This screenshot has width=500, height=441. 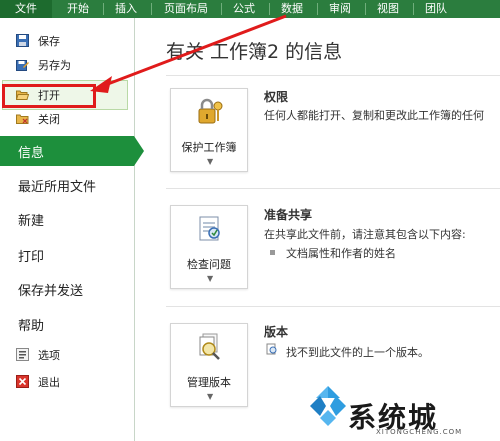 What do you see at coordinates (209, 346) in the screenshot?
I see `manage-versions-icon` at bounding box center [209, 346].